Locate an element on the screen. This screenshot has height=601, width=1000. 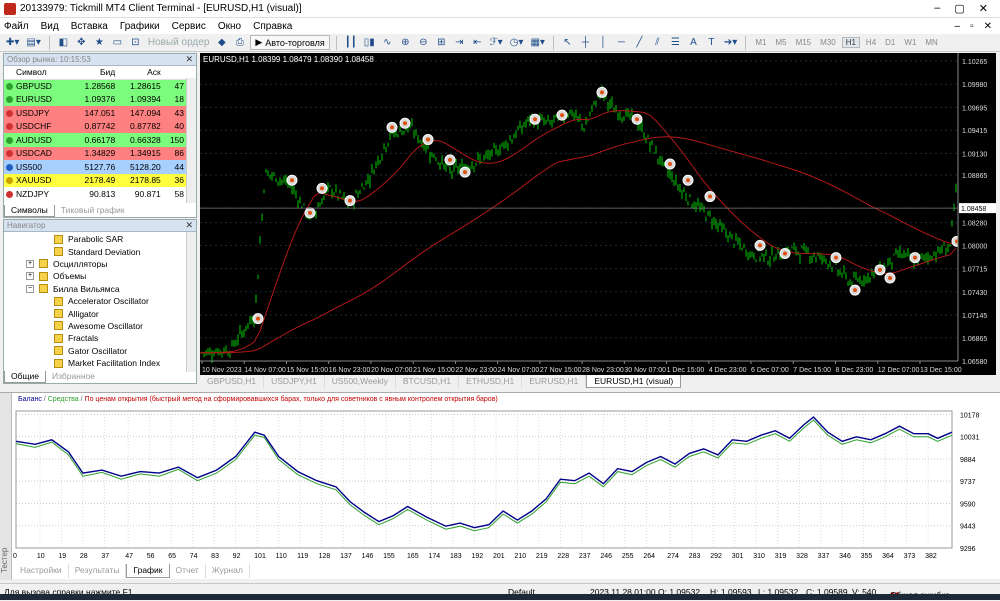
tab-report: Отчет is located at coordinates (188, 571).